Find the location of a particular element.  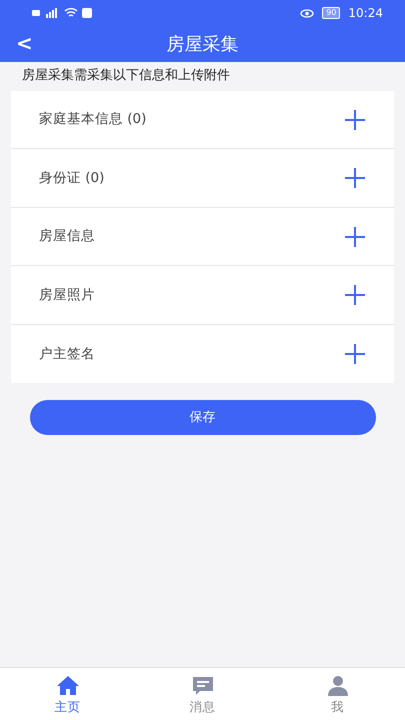

status-time: 10:24 is located at coordinates (365, 13).